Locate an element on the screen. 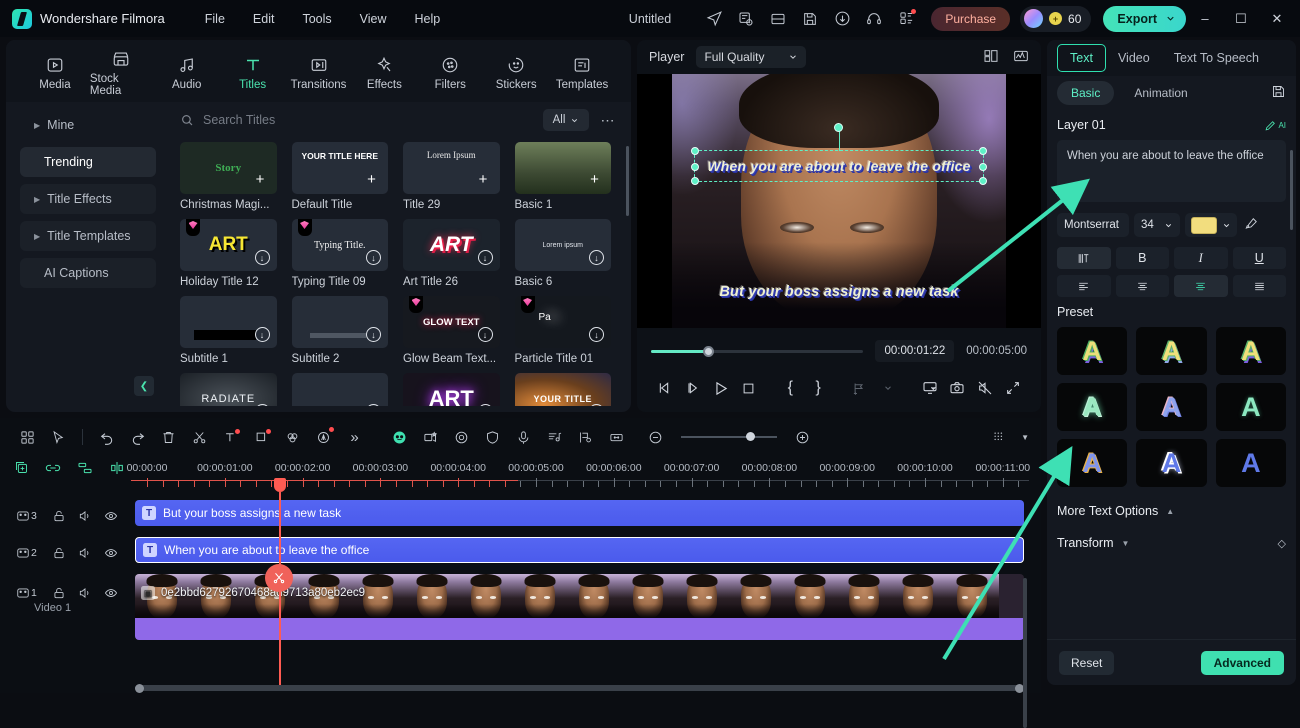  resize-handle-l is located at coordinates (695, 167).